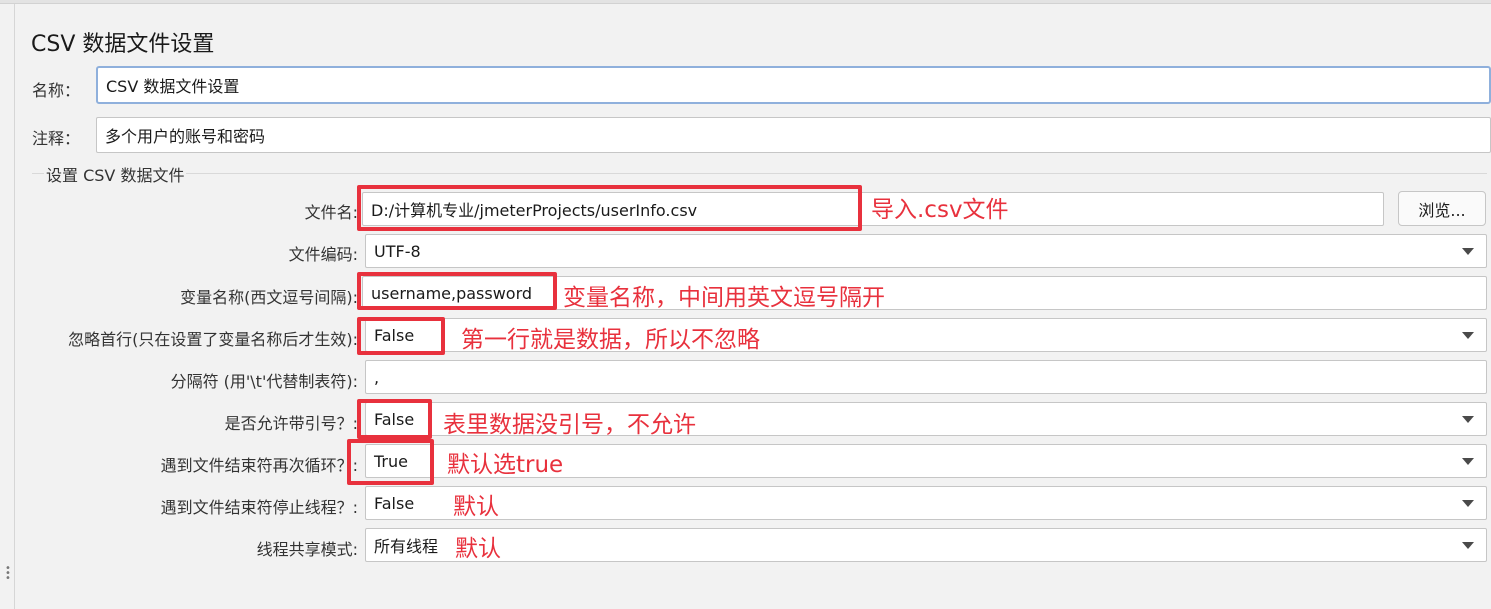 The width and height of the screenshot is (1491, 609). What do you see at coordinates (452, 293) in the screenshot?
I see `varnames-input-value: username,password` at bounding box center [452, 293].